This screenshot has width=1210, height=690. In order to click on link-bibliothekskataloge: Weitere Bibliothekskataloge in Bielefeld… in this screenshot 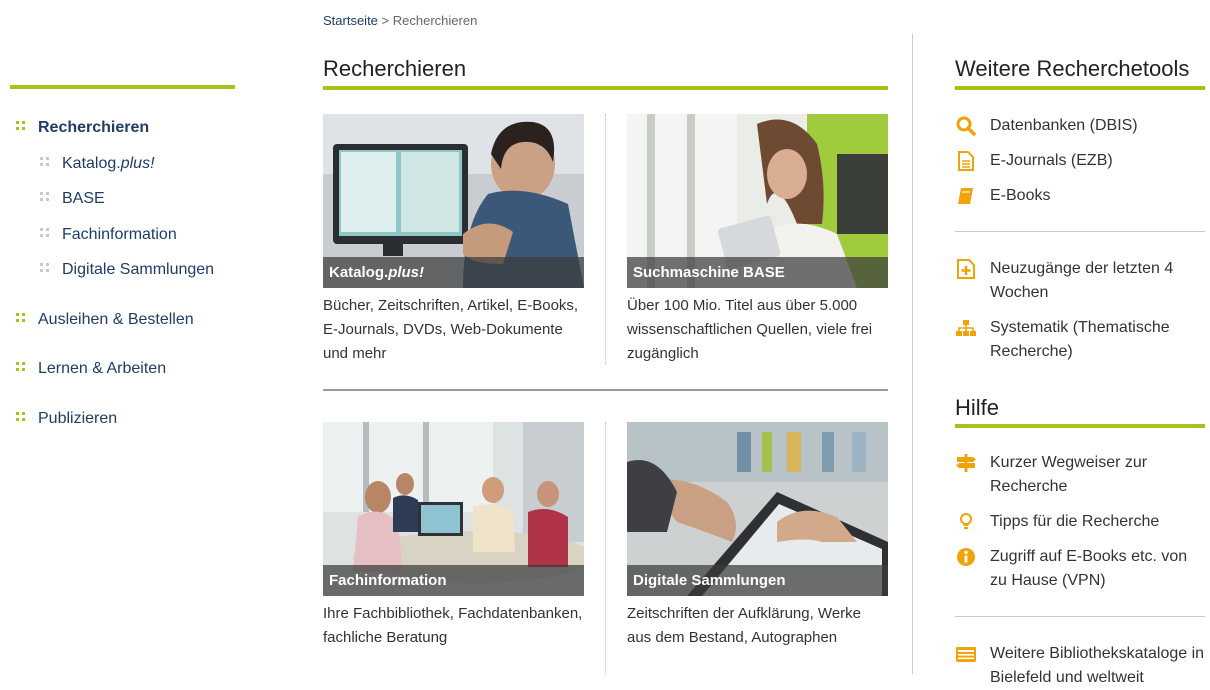, I will do `click(1080, 666)`.